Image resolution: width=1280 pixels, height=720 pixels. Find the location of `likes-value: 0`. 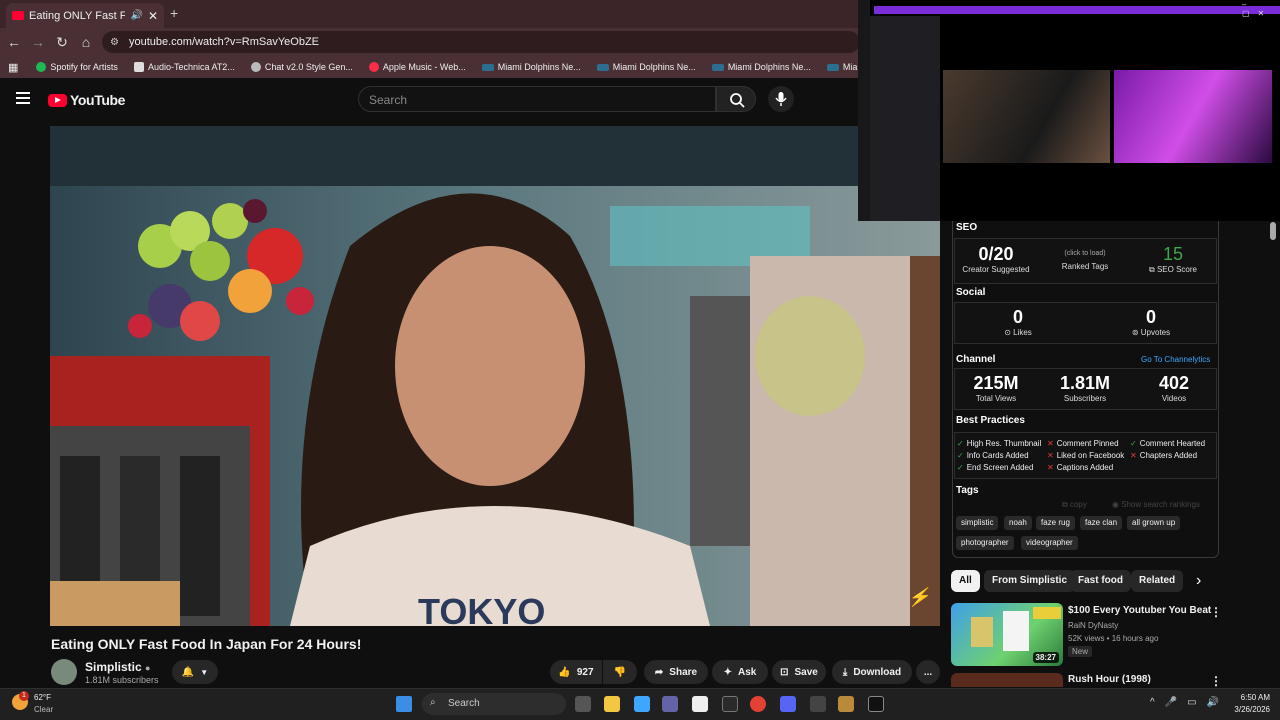

likes-value: 0 is located at coordinates (1017, 317).